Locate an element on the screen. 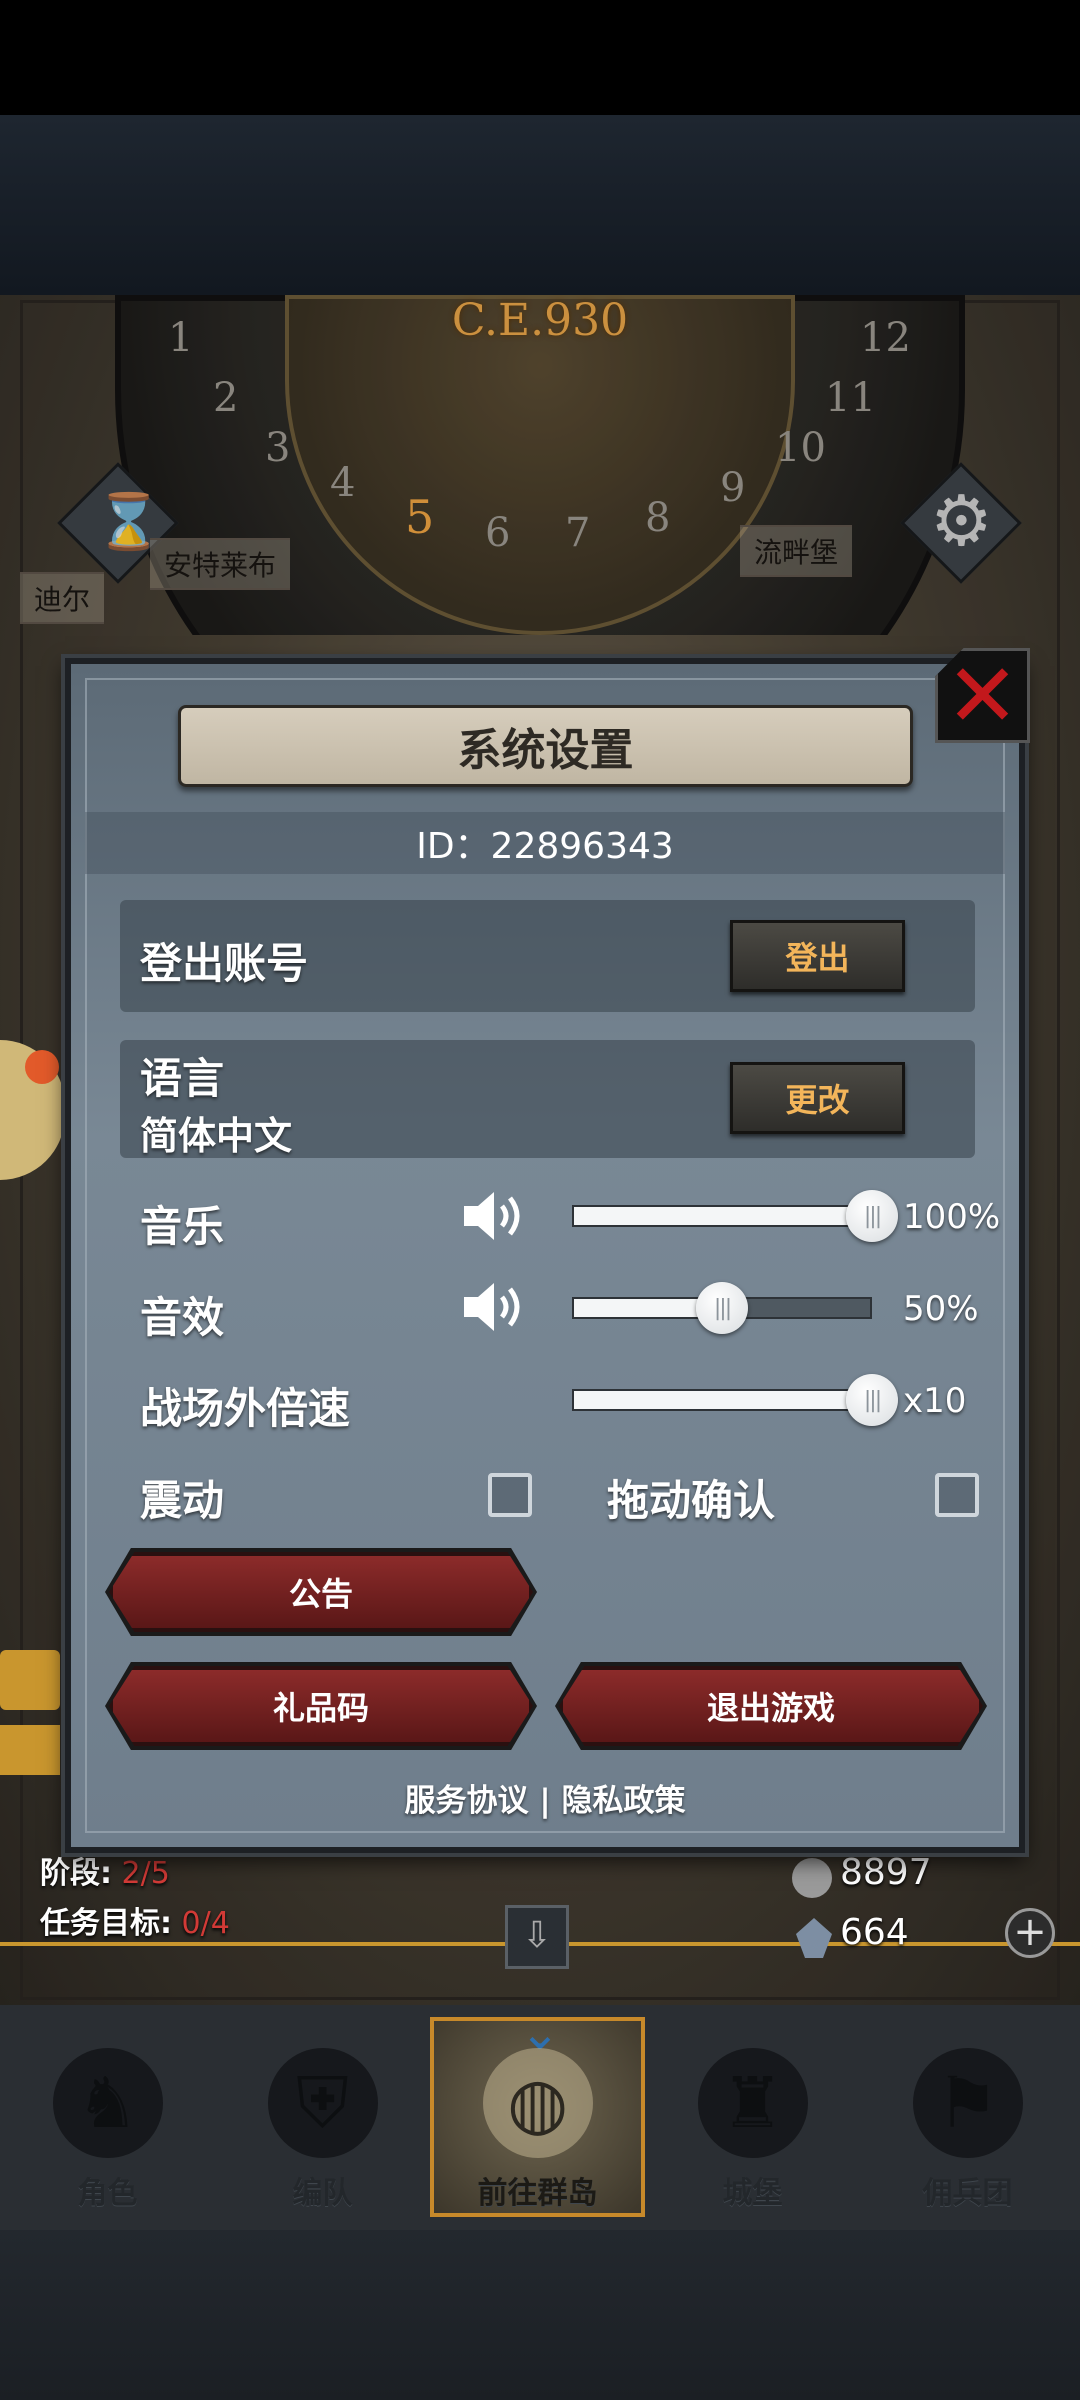 The height and width of the screenshot is (2400, 1080). sfx-slider-handle: ||| is located at coordinates (722, 1308).